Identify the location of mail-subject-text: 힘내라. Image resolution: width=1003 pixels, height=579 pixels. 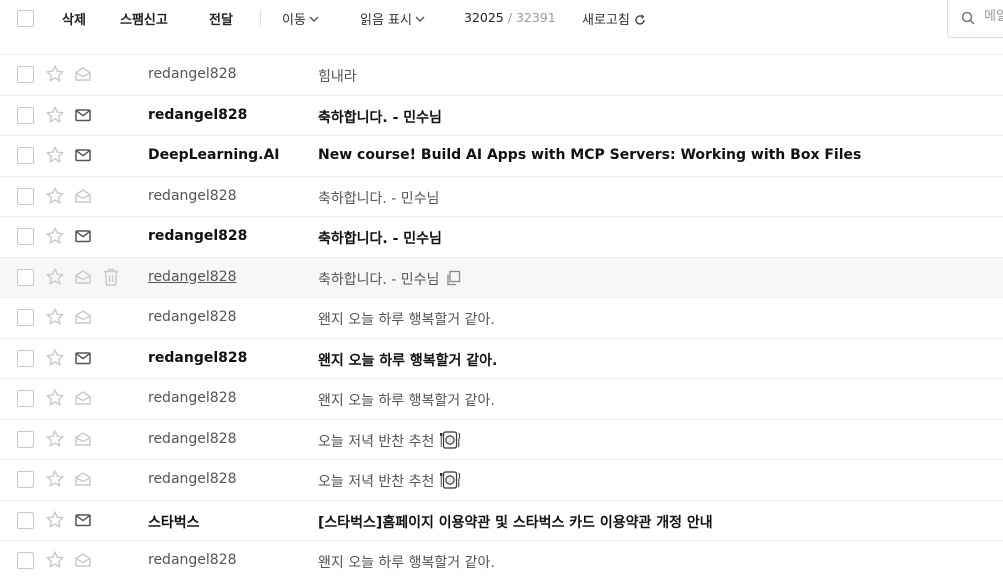
(337, 77).